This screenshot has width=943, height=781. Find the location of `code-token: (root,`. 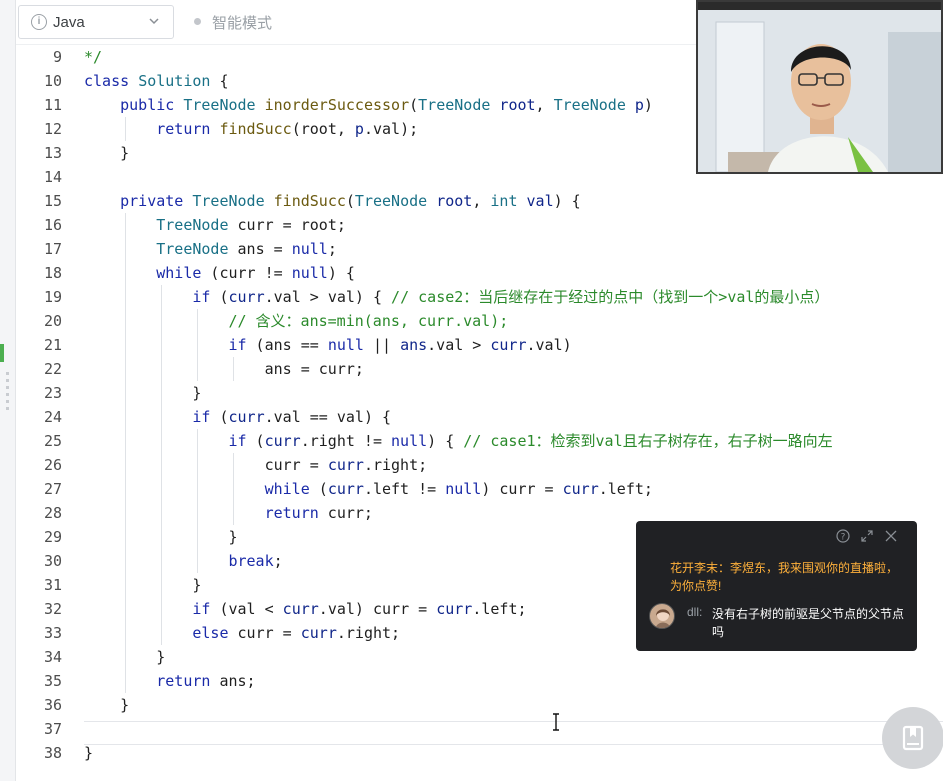

code-token: (root, is located at coordinates (323, 129).